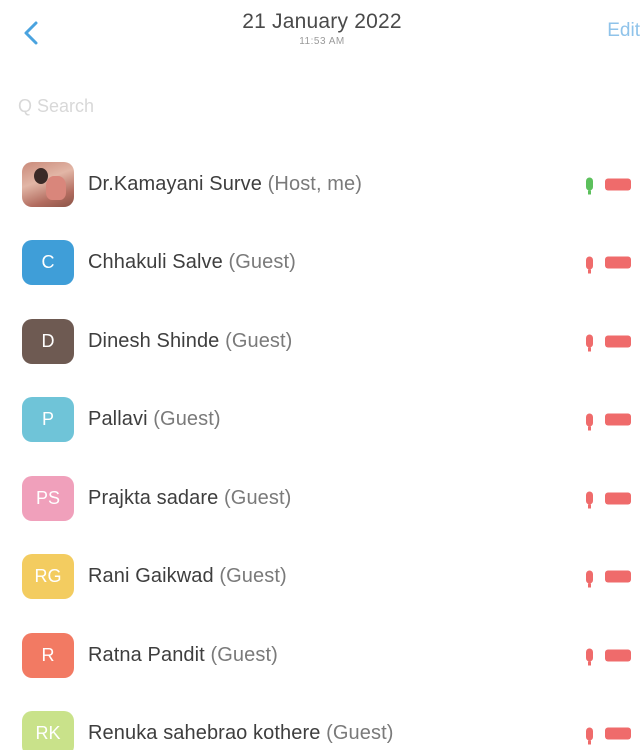 This screenshot has width=644, height=750. I want to click on avatar-initials: PS, so click(47, 497).